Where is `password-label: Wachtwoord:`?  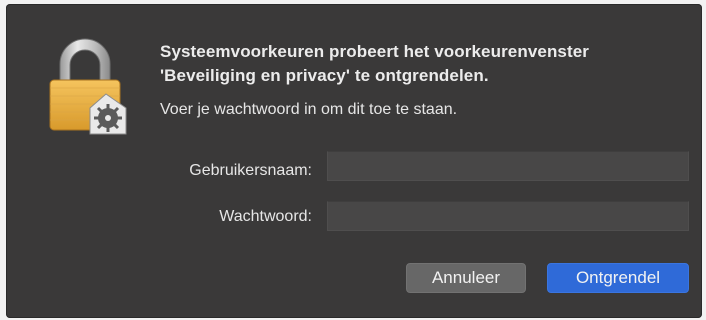
password-label: Wachtwoord: is located at coordinates (265, 216).